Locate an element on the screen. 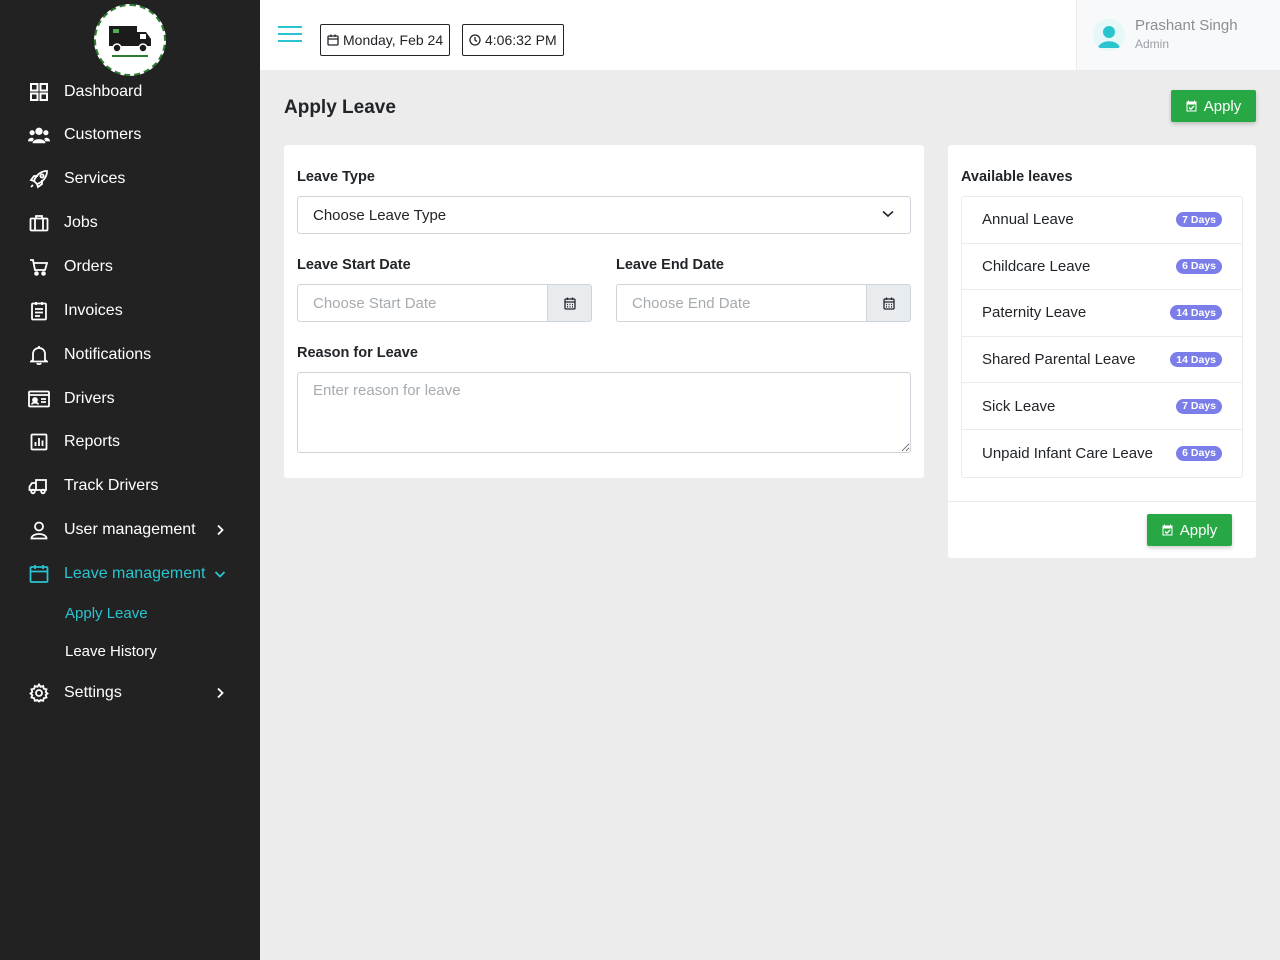 The image size is (1280, 960). sidebar-item-label: Reports is located at coordinates (92, 441).